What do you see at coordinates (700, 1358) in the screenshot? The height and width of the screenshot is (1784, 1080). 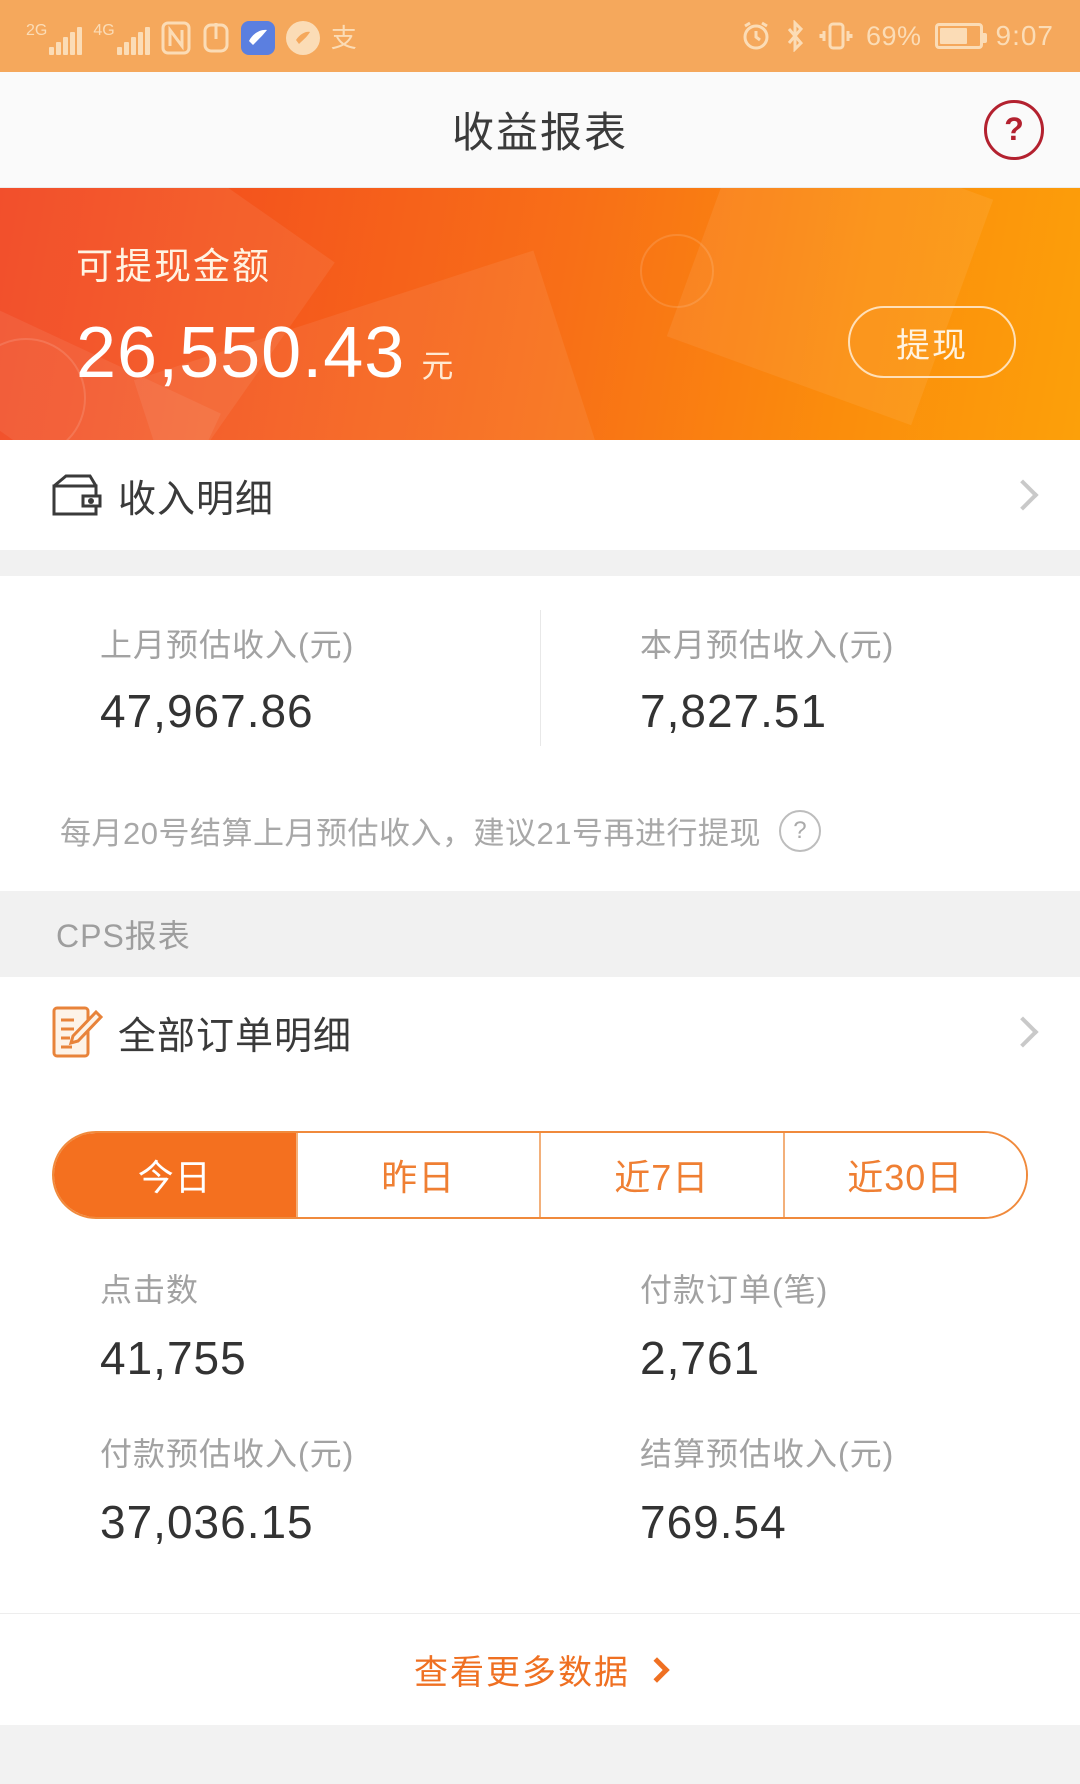 I see `metric-value: 2,761` at bounding box center [700, 1358].